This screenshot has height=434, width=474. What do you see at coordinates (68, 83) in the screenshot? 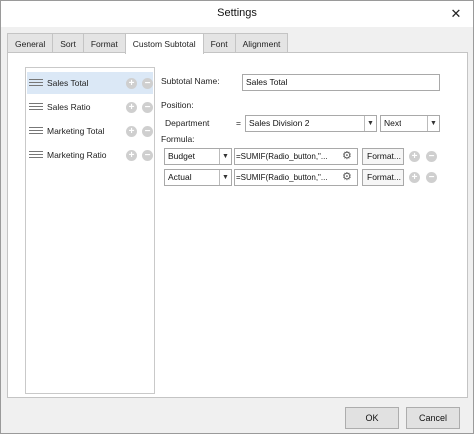
I see `list-item-label: Sales Total` at bounding box center [68, 83].